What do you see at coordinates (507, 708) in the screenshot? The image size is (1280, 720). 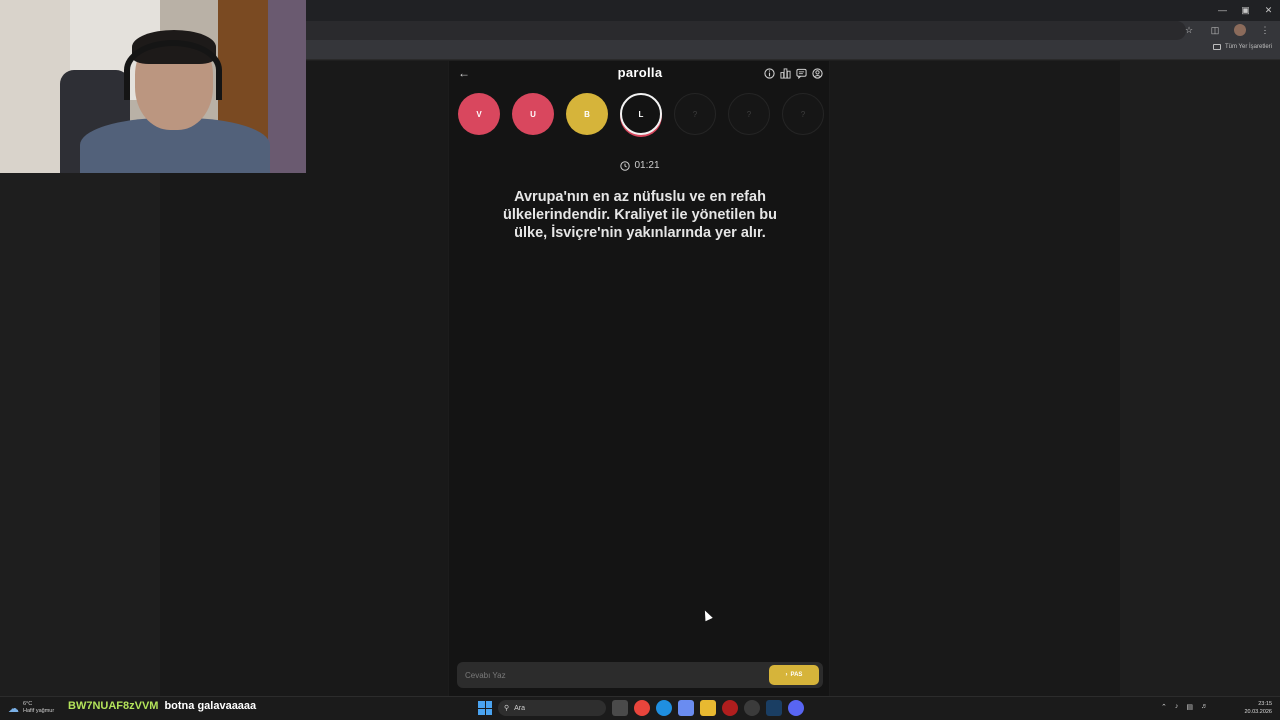 I see `search-icon: ⚲` at bounding box center [507, 708].